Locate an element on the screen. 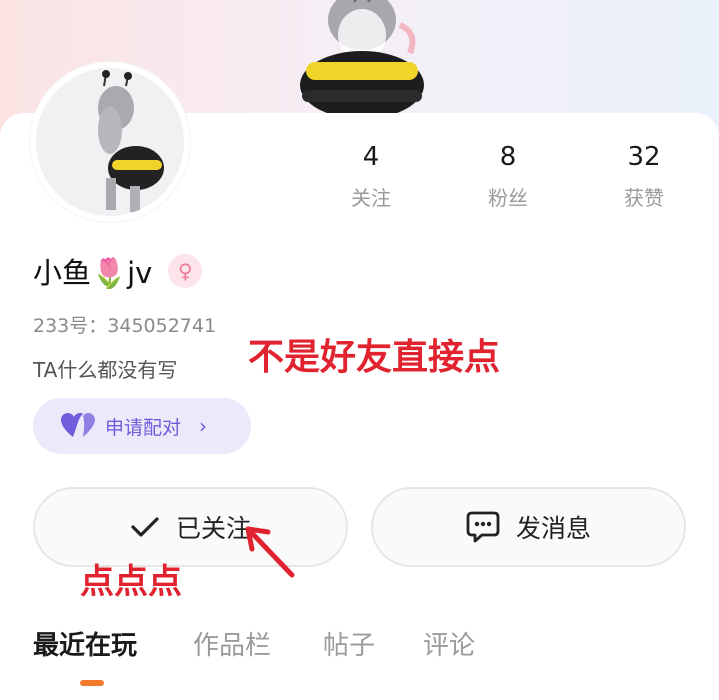  request-pair-label: 申请配对 is located at coordinates (143, 427).